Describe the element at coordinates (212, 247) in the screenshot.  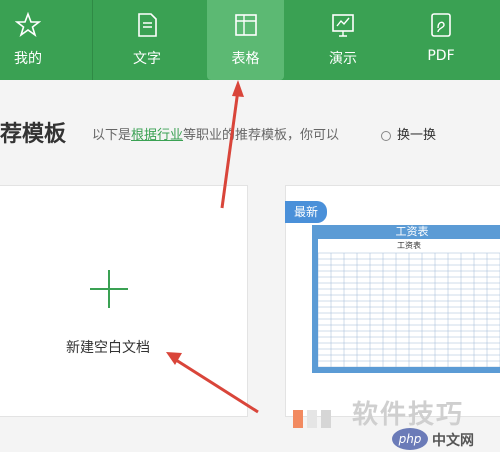
I see `annotation-arrows` at that location.